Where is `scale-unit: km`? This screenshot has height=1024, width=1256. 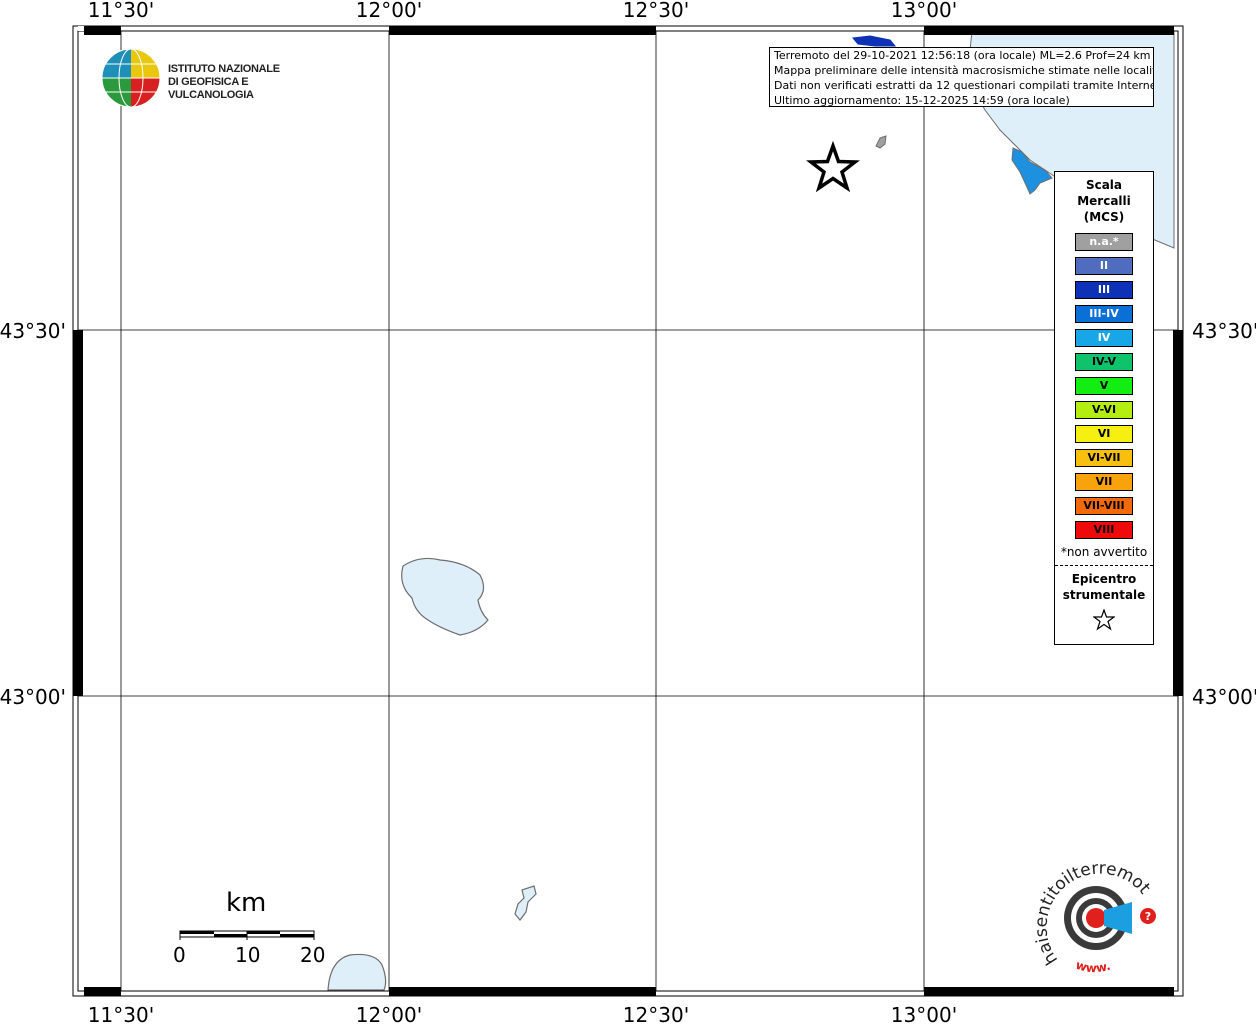 scale-unit: km is located at coordinates (246, 903).